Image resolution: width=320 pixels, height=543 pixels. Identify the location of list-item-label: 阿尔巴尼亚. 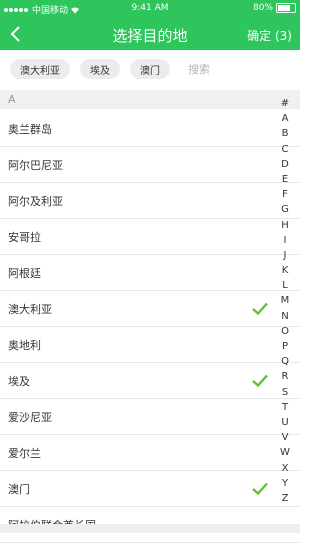
(35, 165).